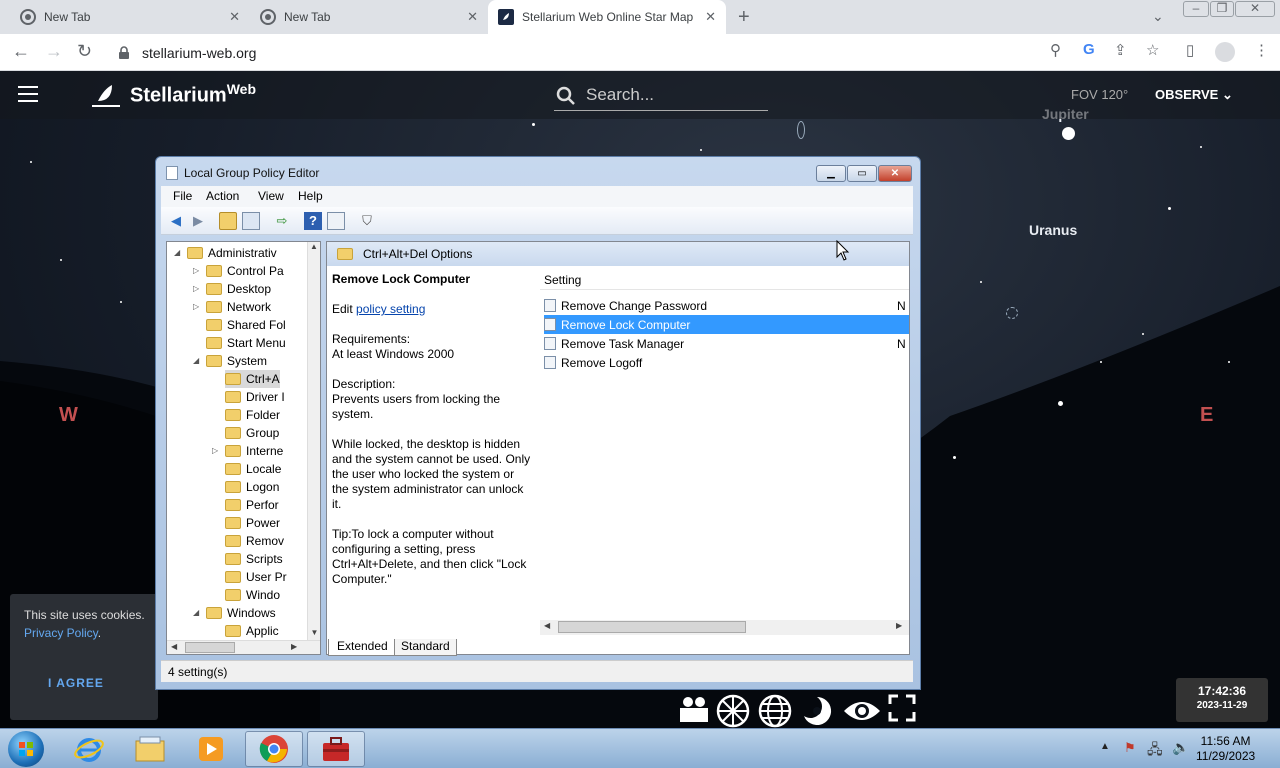 This screenshot has height=768, width=1280. What do you see at coordinates (367, 221) in the screenshot?
I see `filter-icon: ⛉` at bounding box center [367, 221].